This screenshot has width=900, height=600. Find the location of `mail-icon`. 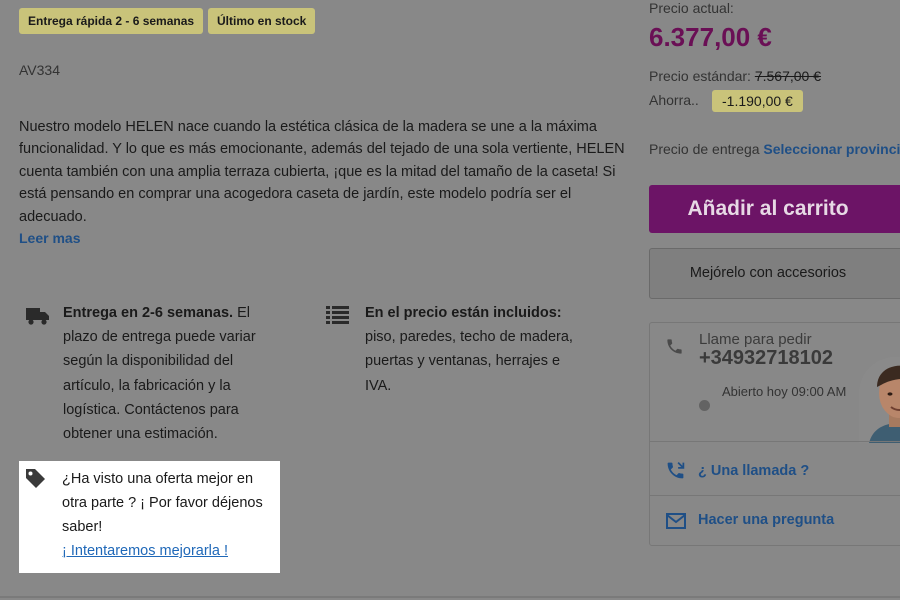

mail-icon is located at coordinates (676, 521).